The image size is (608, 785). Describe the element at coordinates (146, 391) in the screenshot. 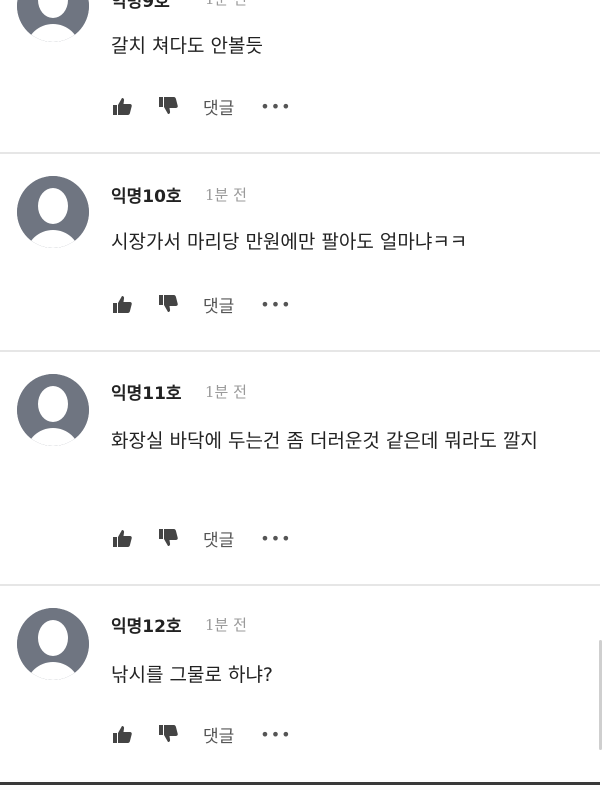

I see `comment-author: 익명11호` at that location.